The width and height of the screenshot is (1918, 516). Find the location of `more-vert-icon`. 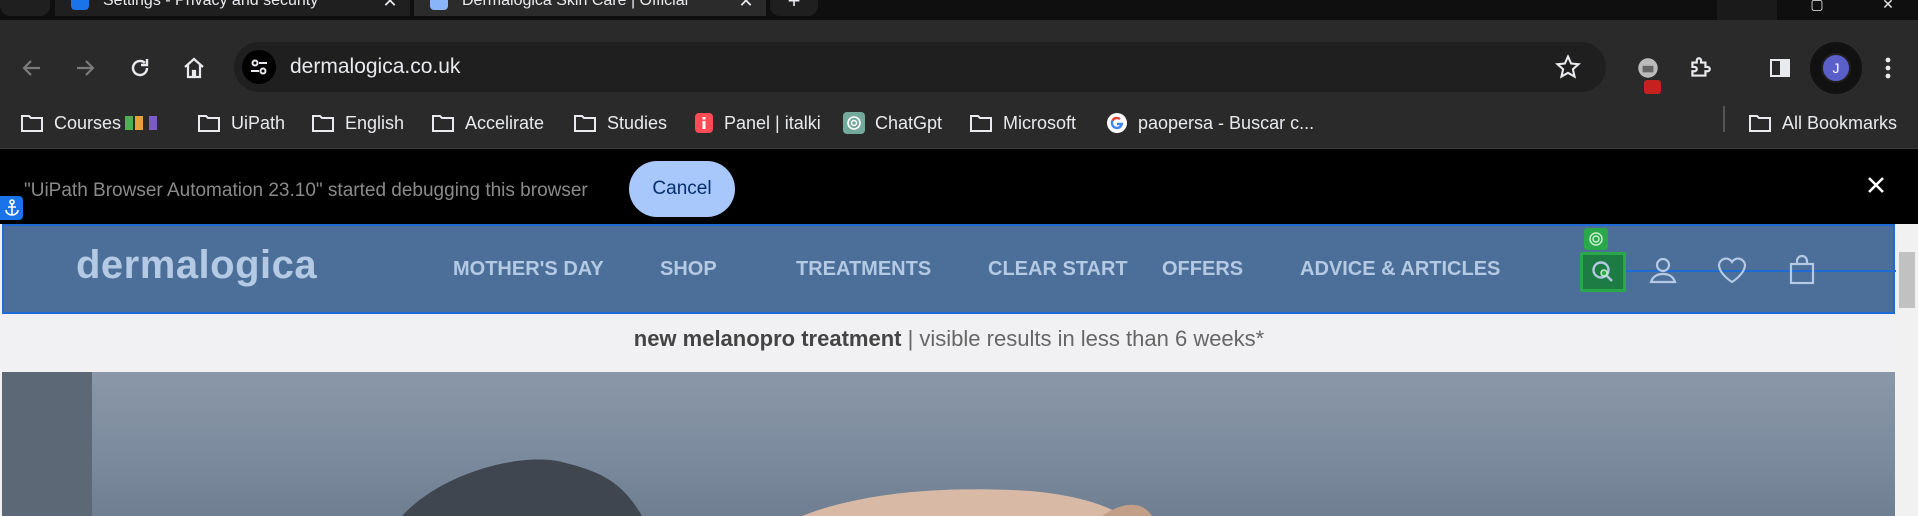

more-vert-icon is located at coordinates (1888, 68).